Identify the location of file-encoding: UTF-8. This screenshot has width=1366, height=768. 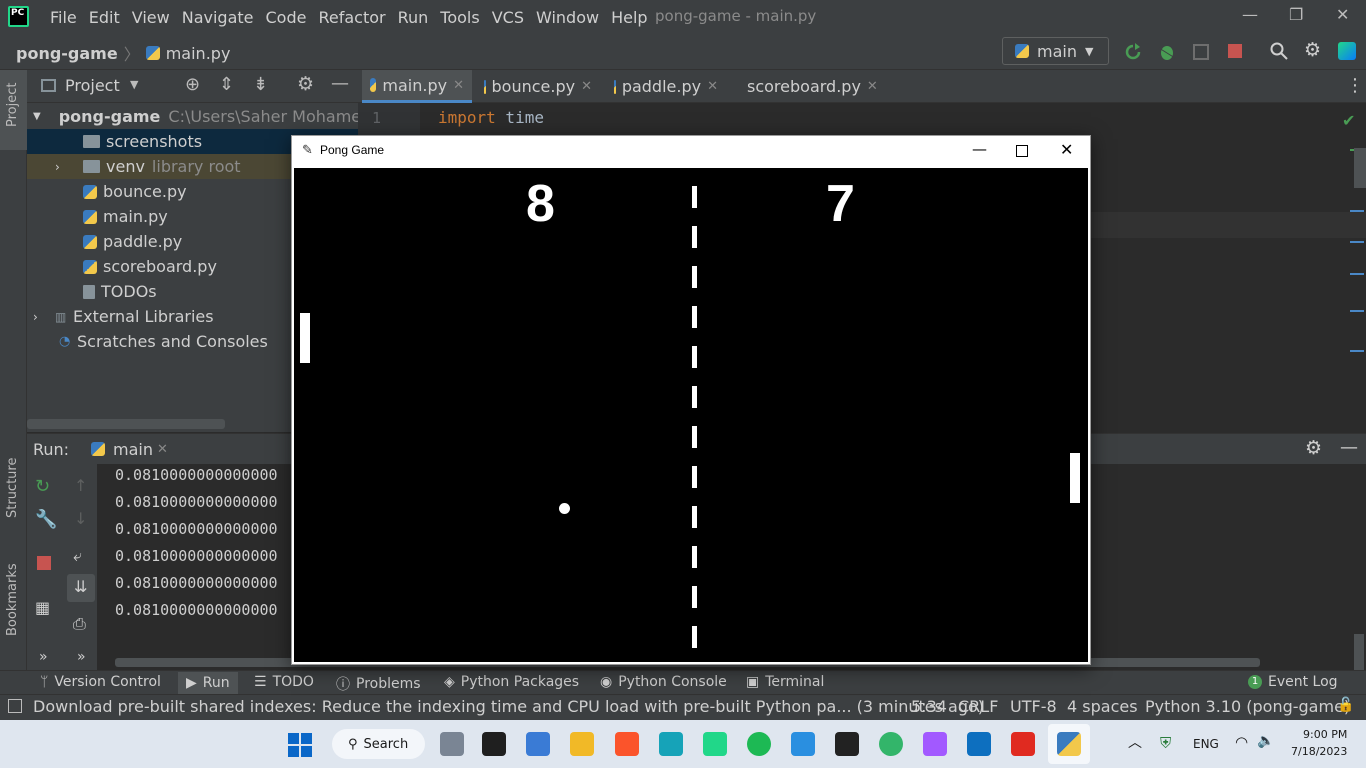
(1033, 706).